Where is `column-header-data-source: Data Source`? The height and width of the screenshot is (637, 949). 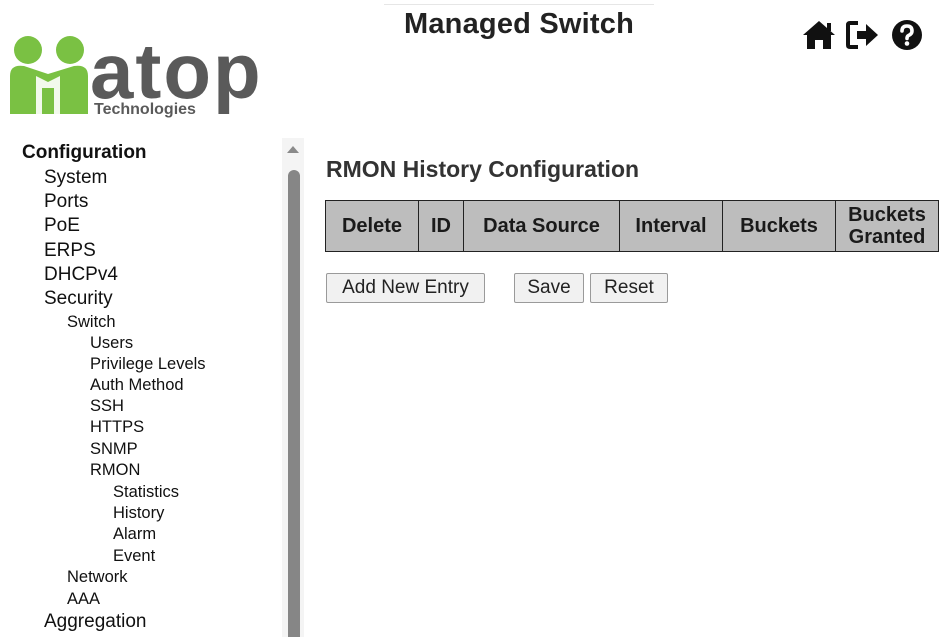
column-header-data-source: Data Source is located at coordinates (541, 226).